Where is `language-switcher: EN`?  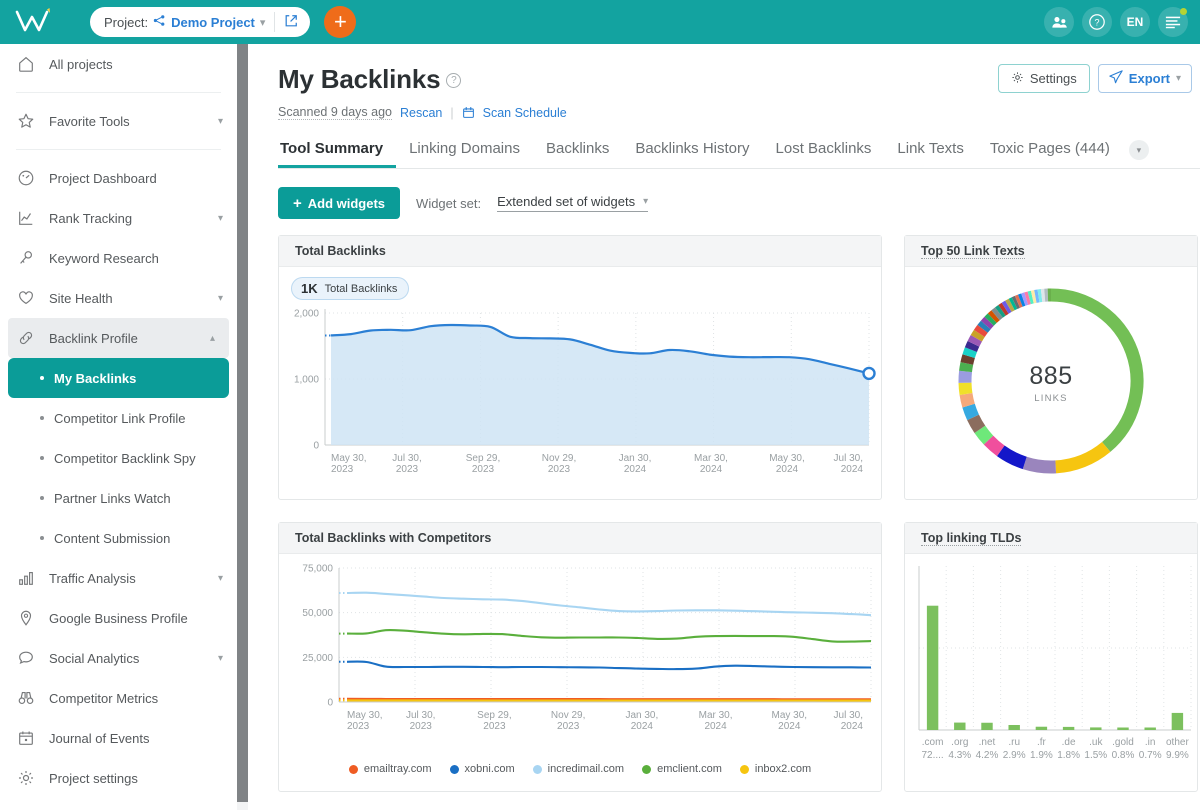
language-switcher: EN is located at coordinates (1135, 22).